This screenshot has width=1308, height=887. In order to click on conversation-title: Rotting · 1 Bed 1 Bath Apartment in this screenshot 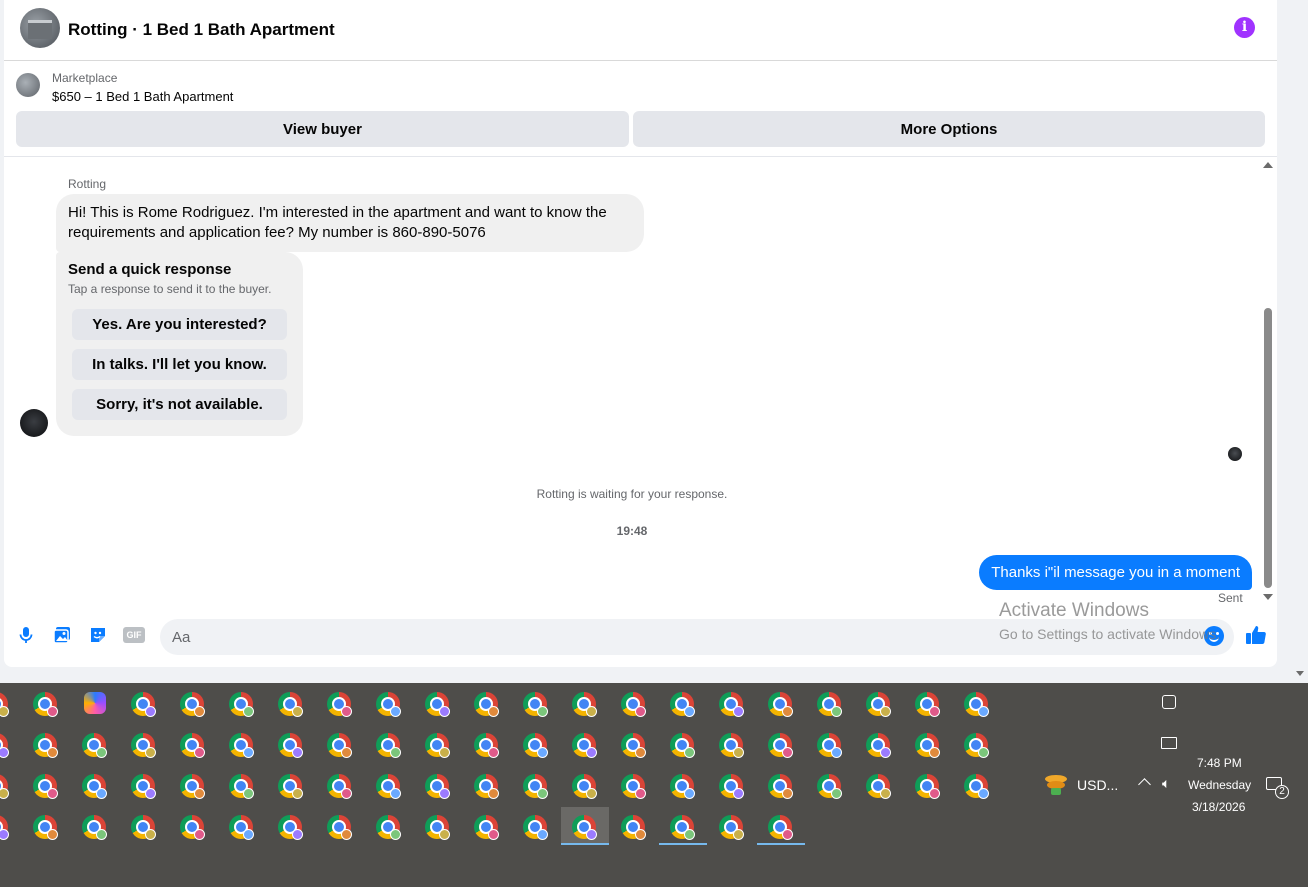, I will do `click(201, 30)`.